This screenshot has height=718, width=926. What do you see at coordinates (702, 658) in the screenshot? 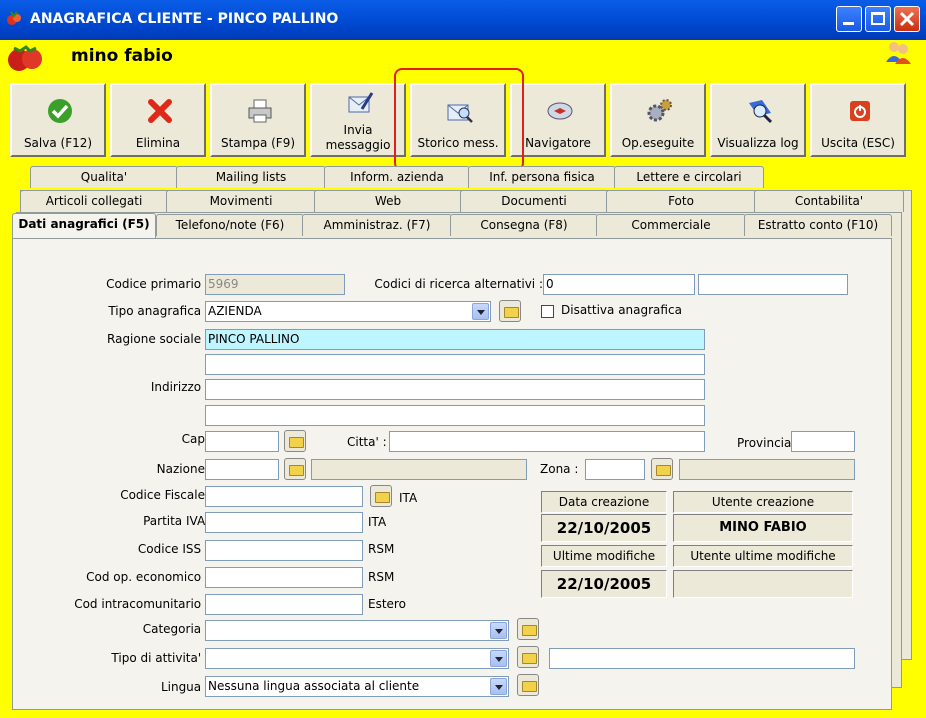
I see `tipo-attivita-description-field` at bounding box center [702, 658].